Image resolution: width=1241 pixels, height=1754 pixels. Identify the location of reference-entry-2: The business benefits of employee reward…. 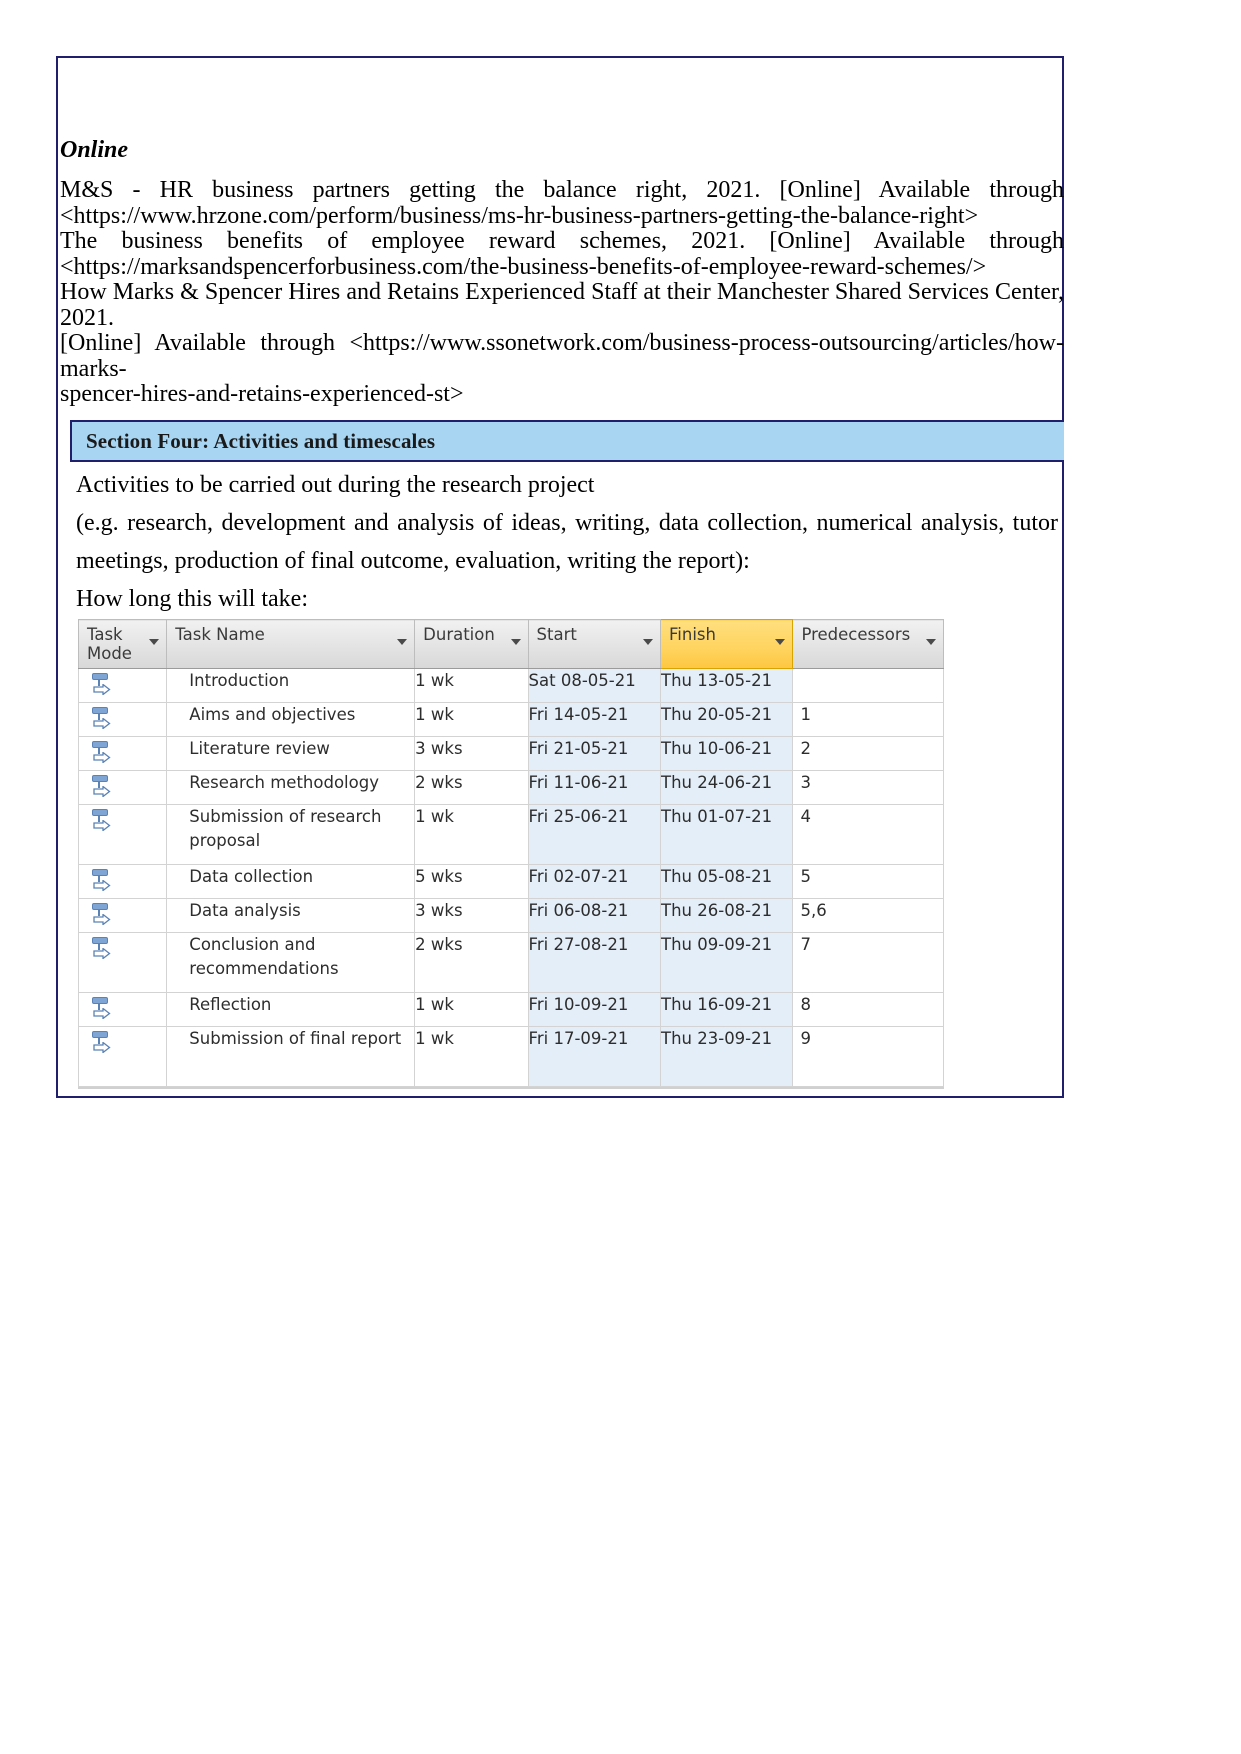
(561, 254).